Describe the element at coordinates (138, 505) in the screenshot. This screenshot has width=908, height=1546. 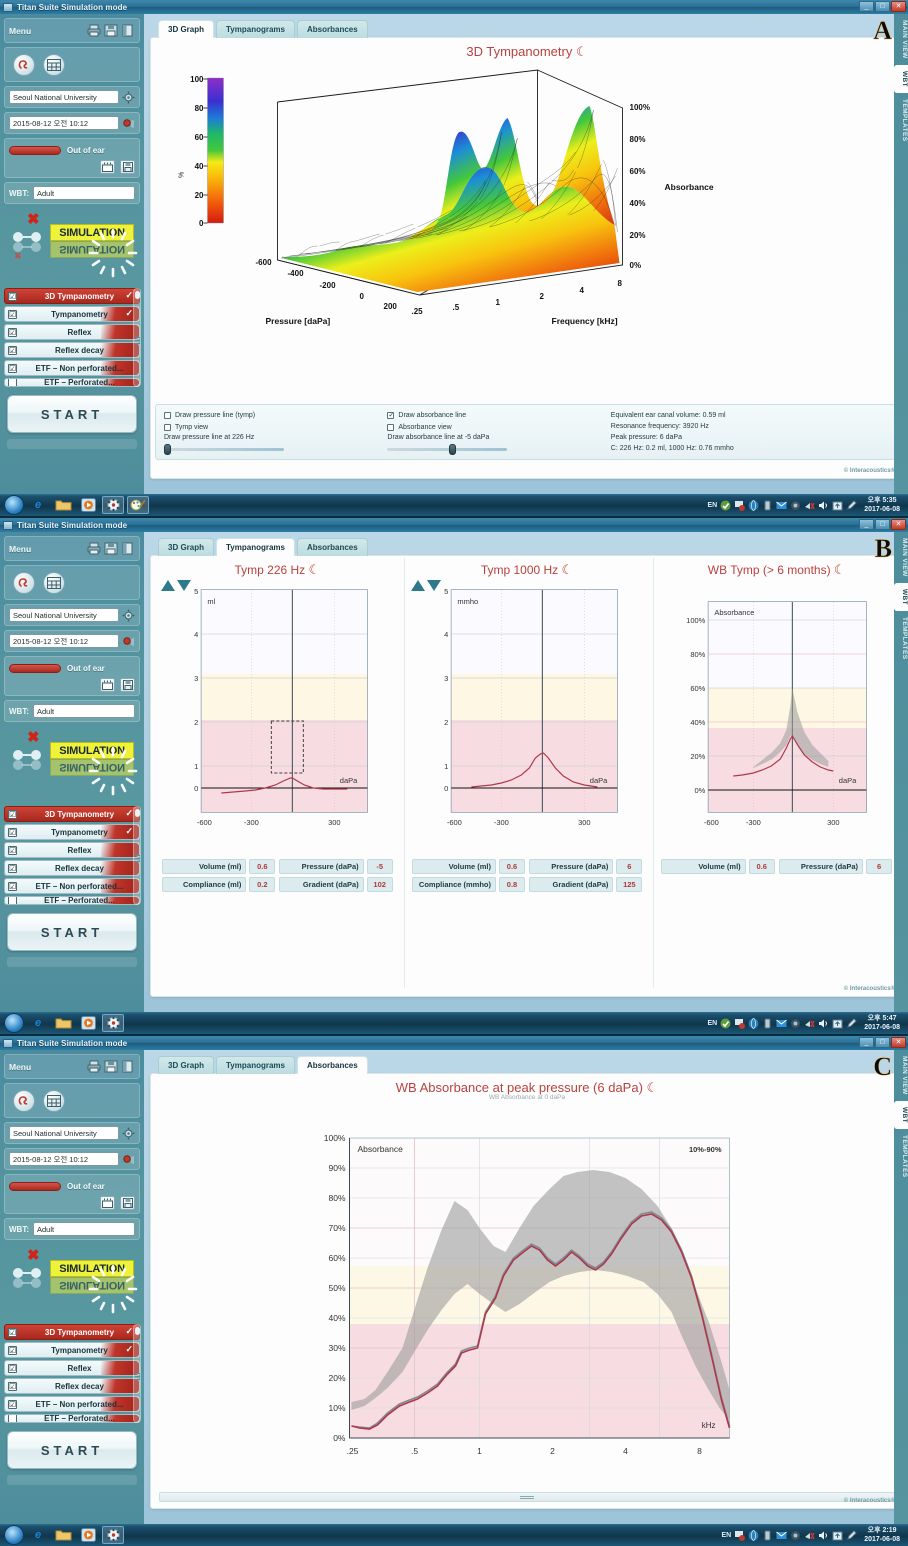
I see `paint-icon` at that location.